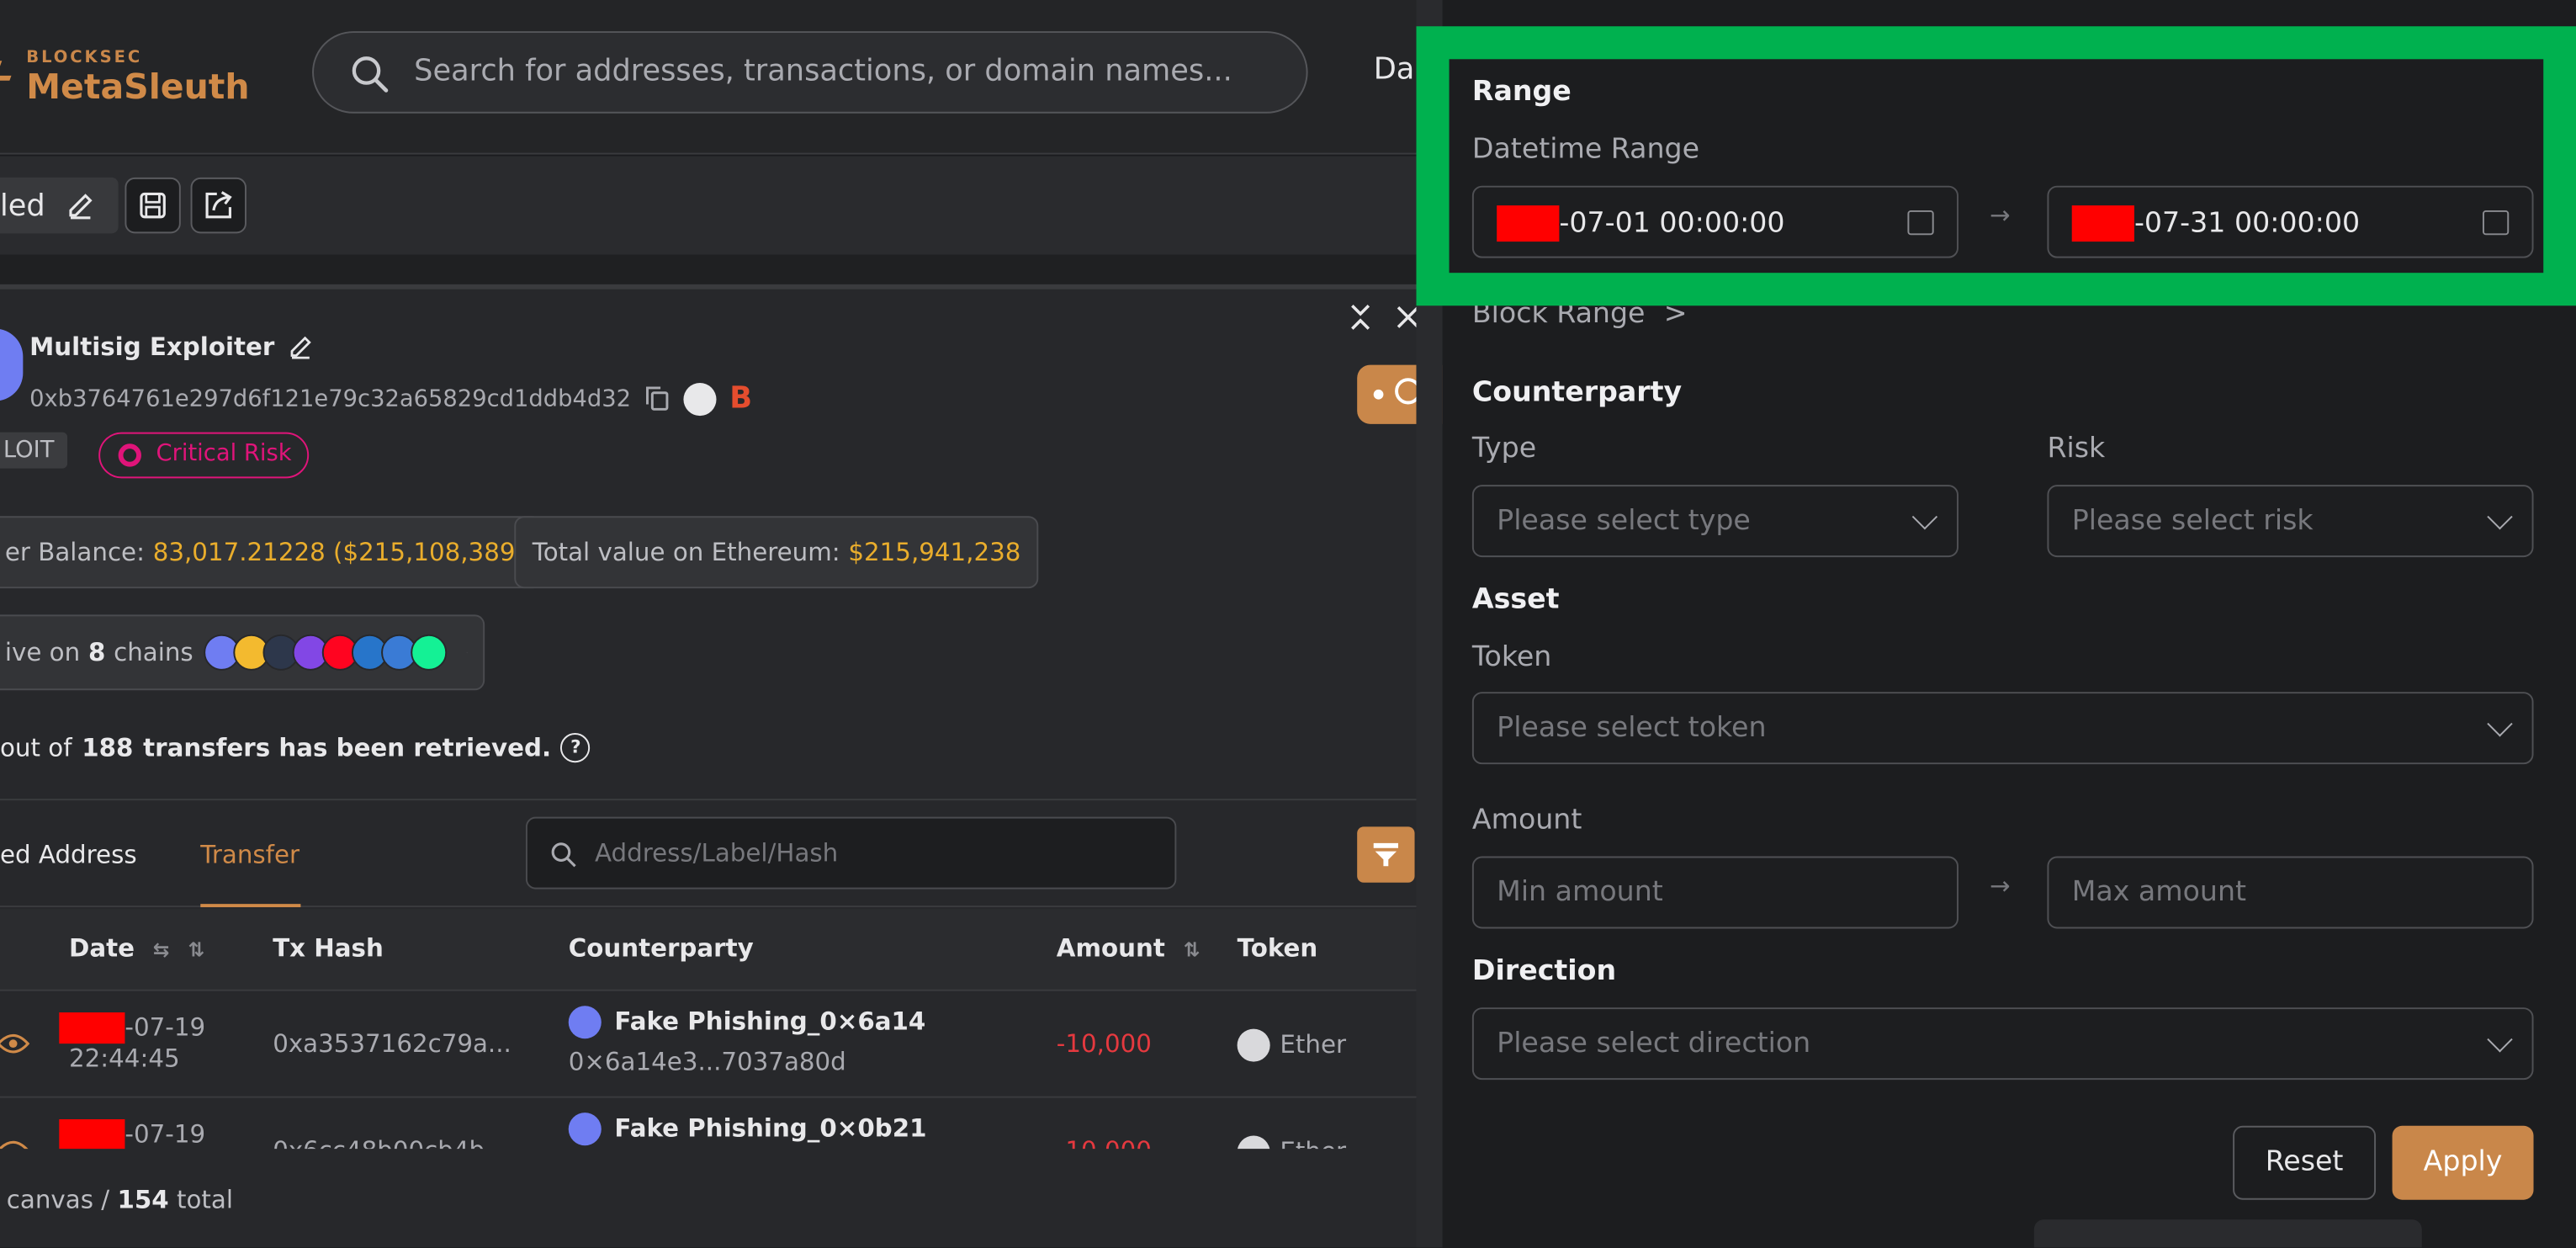 This screenshot has width=2576, height=1248. What do you see at coordinates (700, 399) in the screenshot?
I see `explorer-link-icon` at bounding box center [700, 399].